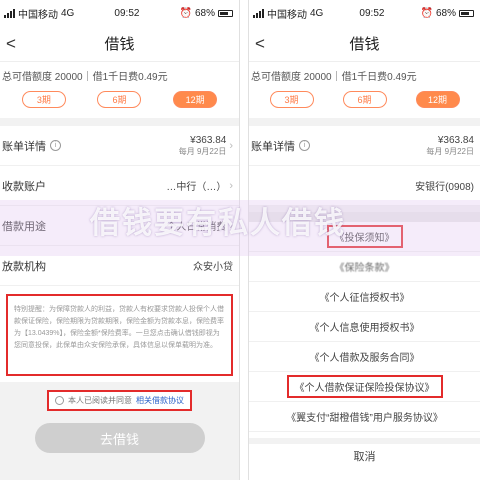 This screenshot has height=480, width=480. What do you see at coordinates (364, 453) in the screenshot?
I see `cancel-button: 取消` at bounding box center [364, 453].